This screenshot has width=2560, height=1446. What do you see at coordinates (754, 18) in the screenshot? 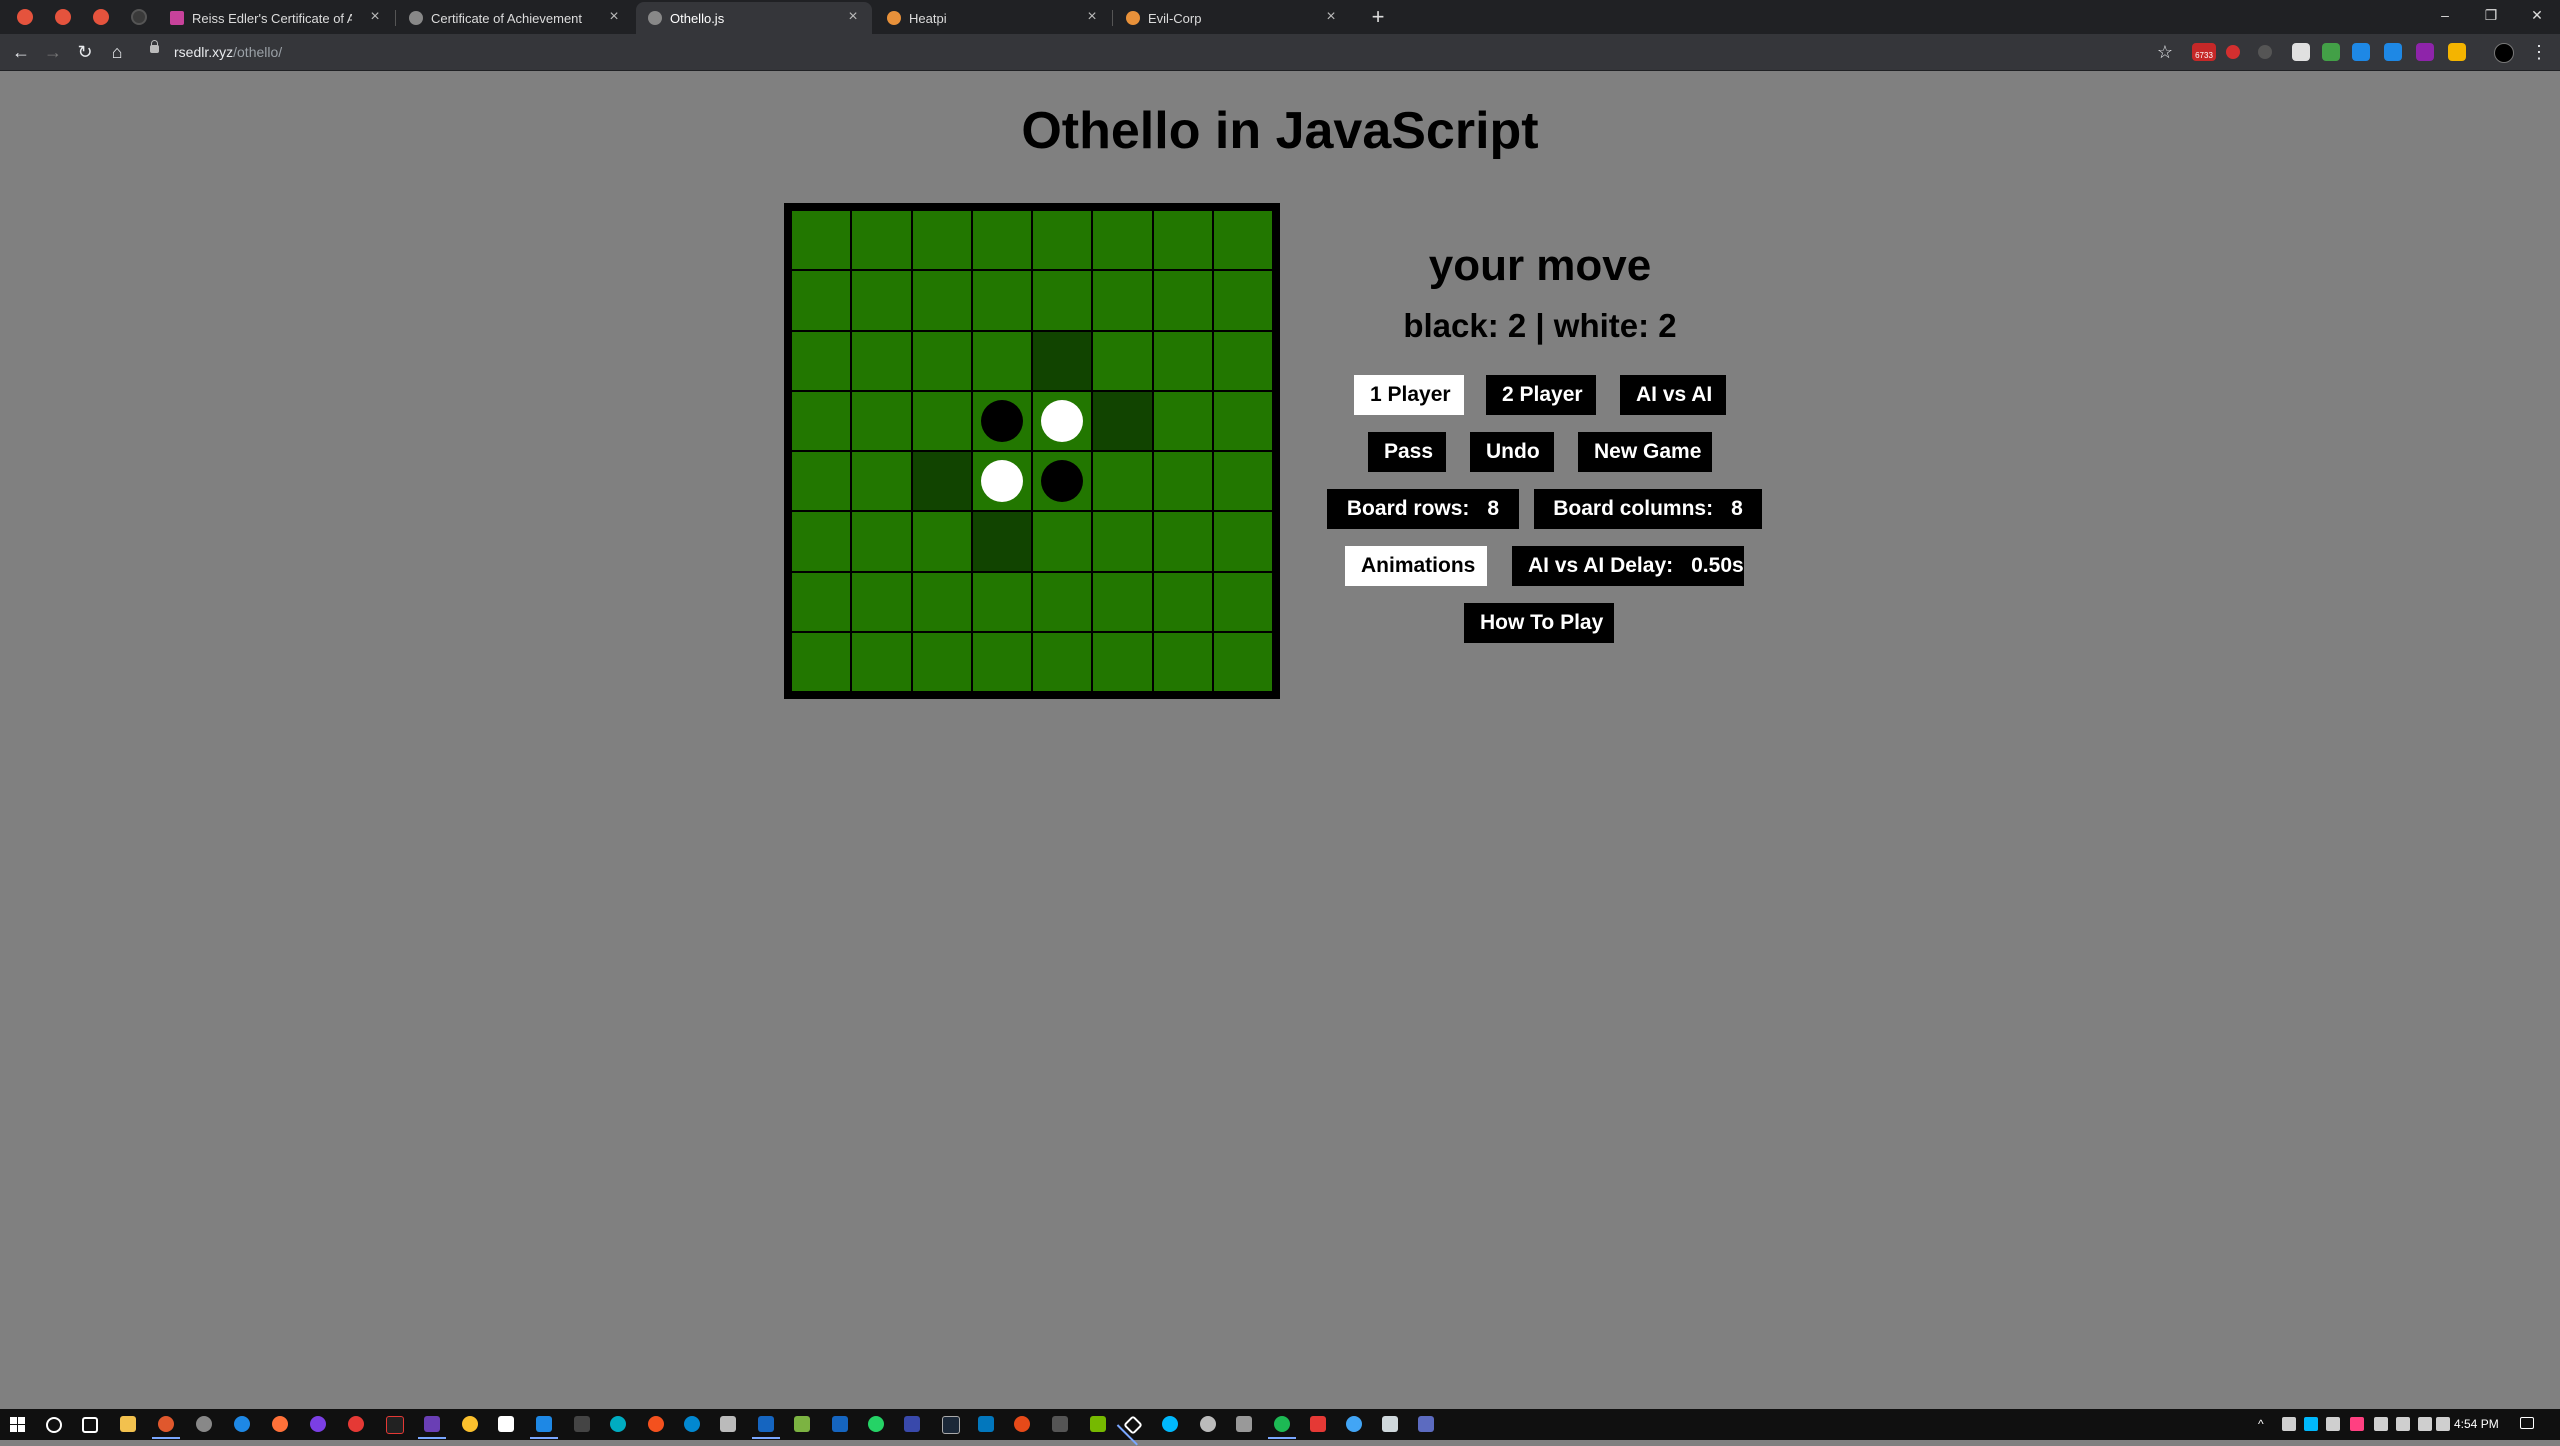
I see `tab-othello: Othello.js ×` at bounding box center [754, 18].